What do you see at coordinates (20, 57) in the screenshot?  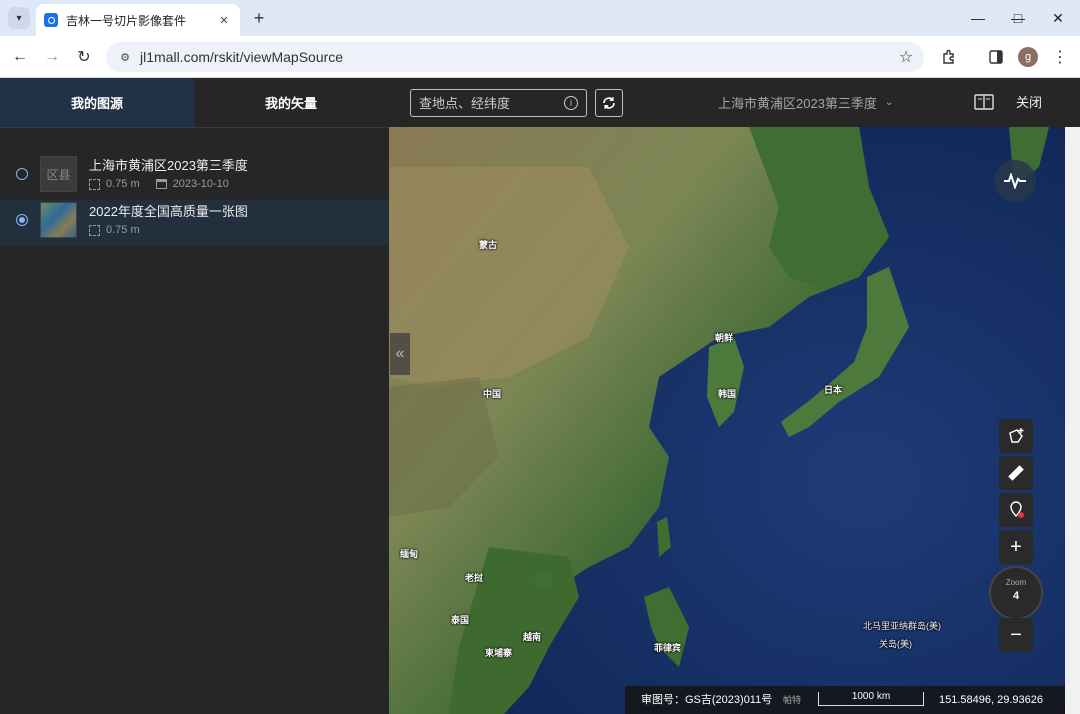 I see `back-icon: ←` at bounding box center [20, 57].